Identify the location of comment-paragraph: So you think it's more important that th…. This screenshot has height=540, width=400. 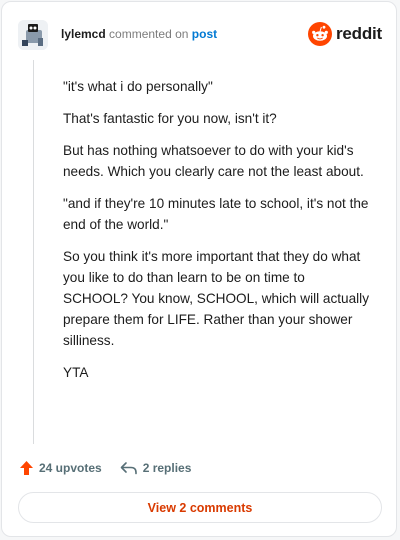
(216, 298).